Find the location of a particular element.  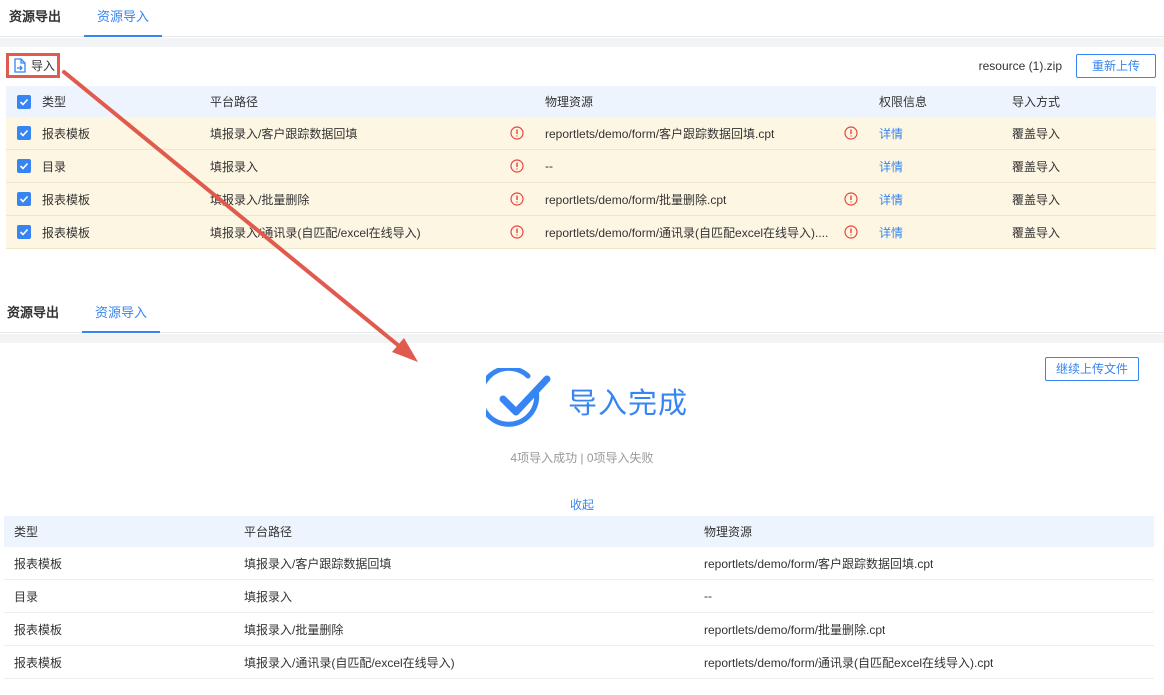

top-tab-bar: 资源导出 资源导入 is located at coordinates (582, 18).